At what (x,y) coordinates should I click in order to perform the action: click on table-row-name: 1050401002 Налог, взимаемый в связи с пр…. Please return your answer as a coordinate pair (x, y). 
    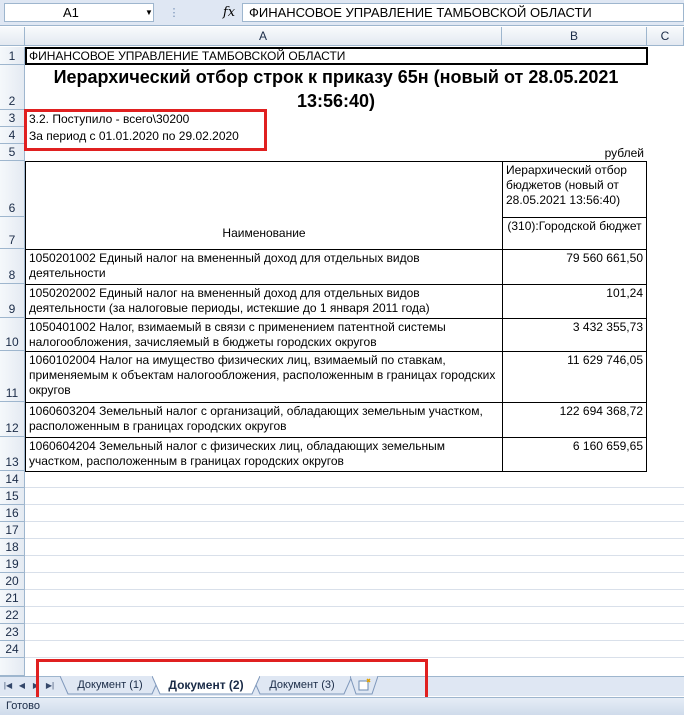
    Looking at the image, I should click on (264, 335).